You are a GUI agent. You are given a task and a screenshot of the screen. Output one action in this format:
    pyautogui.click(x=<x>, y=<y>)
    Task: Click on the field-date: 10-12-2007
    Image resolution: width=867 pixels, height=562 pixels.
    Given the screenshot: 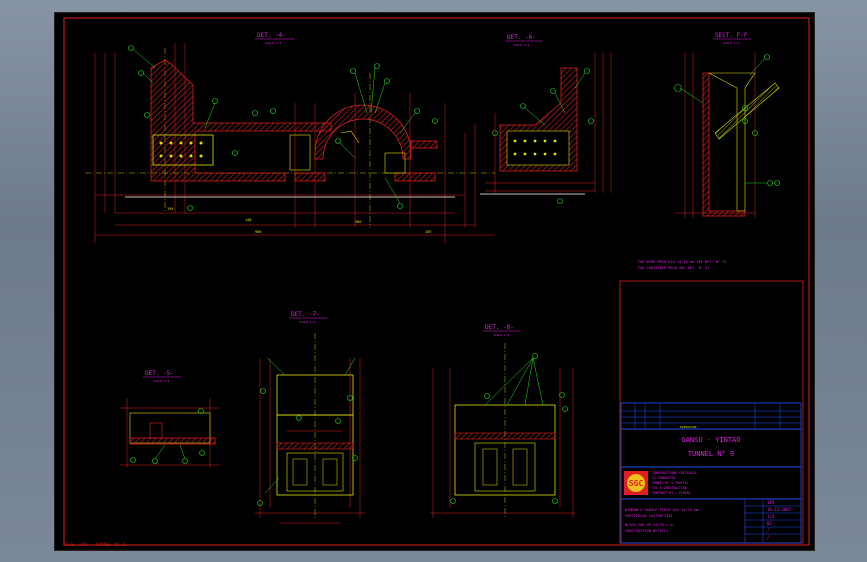 What is the action you would take?
    pyautogui.click(x=779, y=509)
    